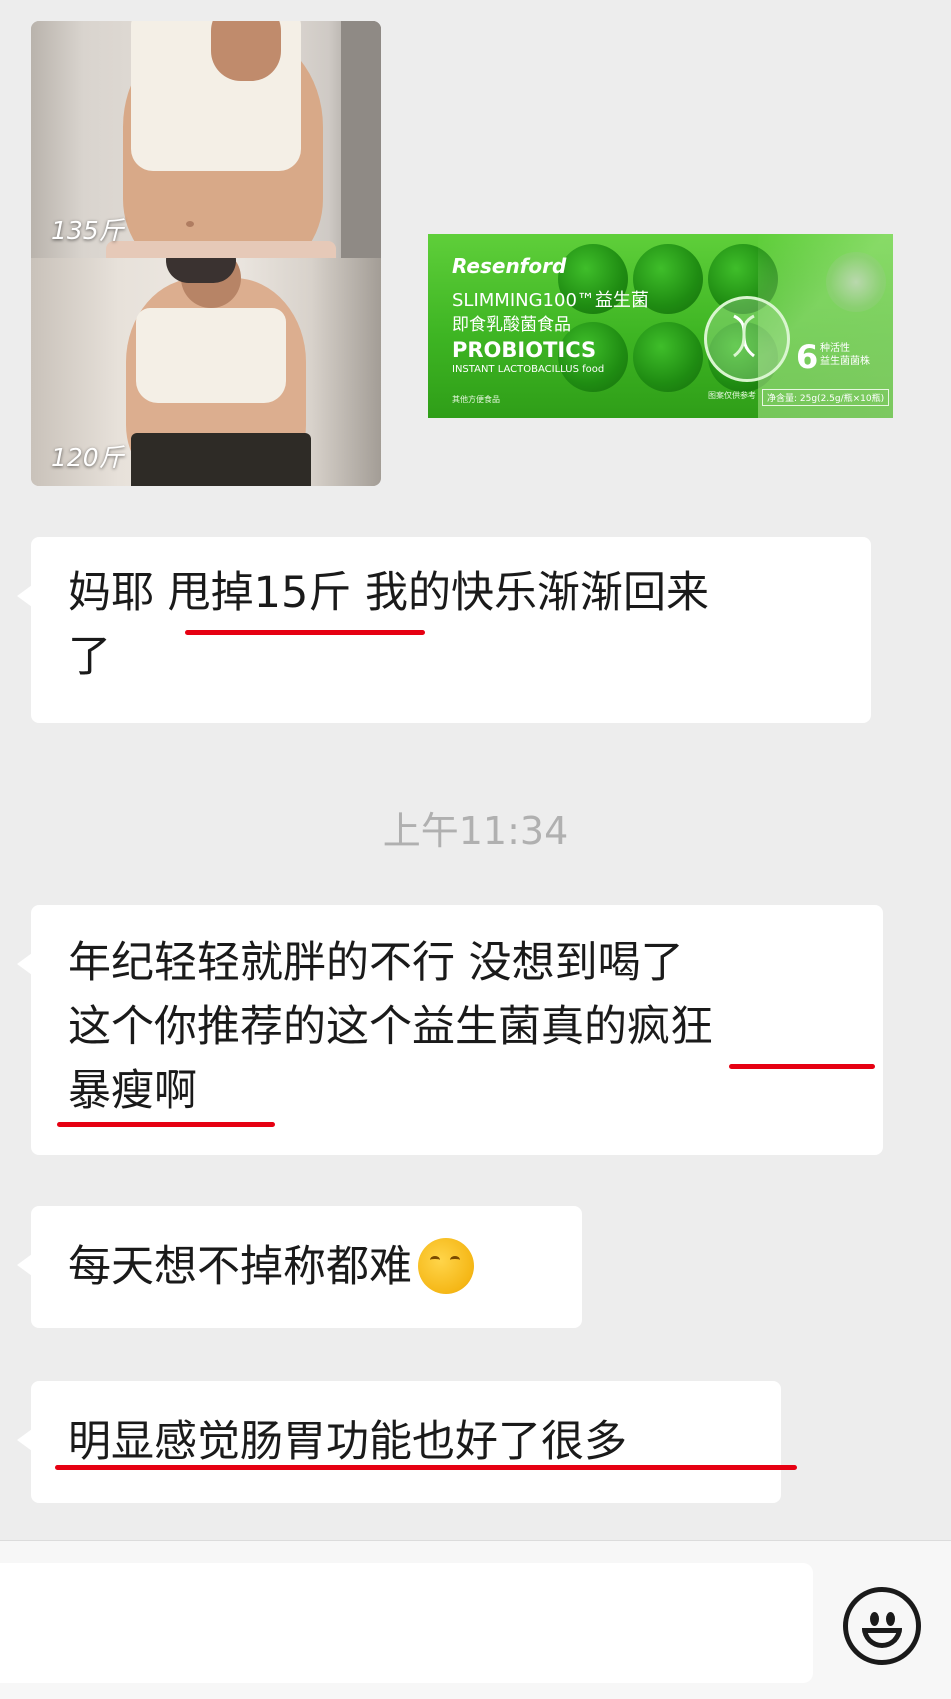  What do you see at coordinates (206, 372) in the screenshot?
I see `after-photo: 120斤` at bounding box center [206, 372].